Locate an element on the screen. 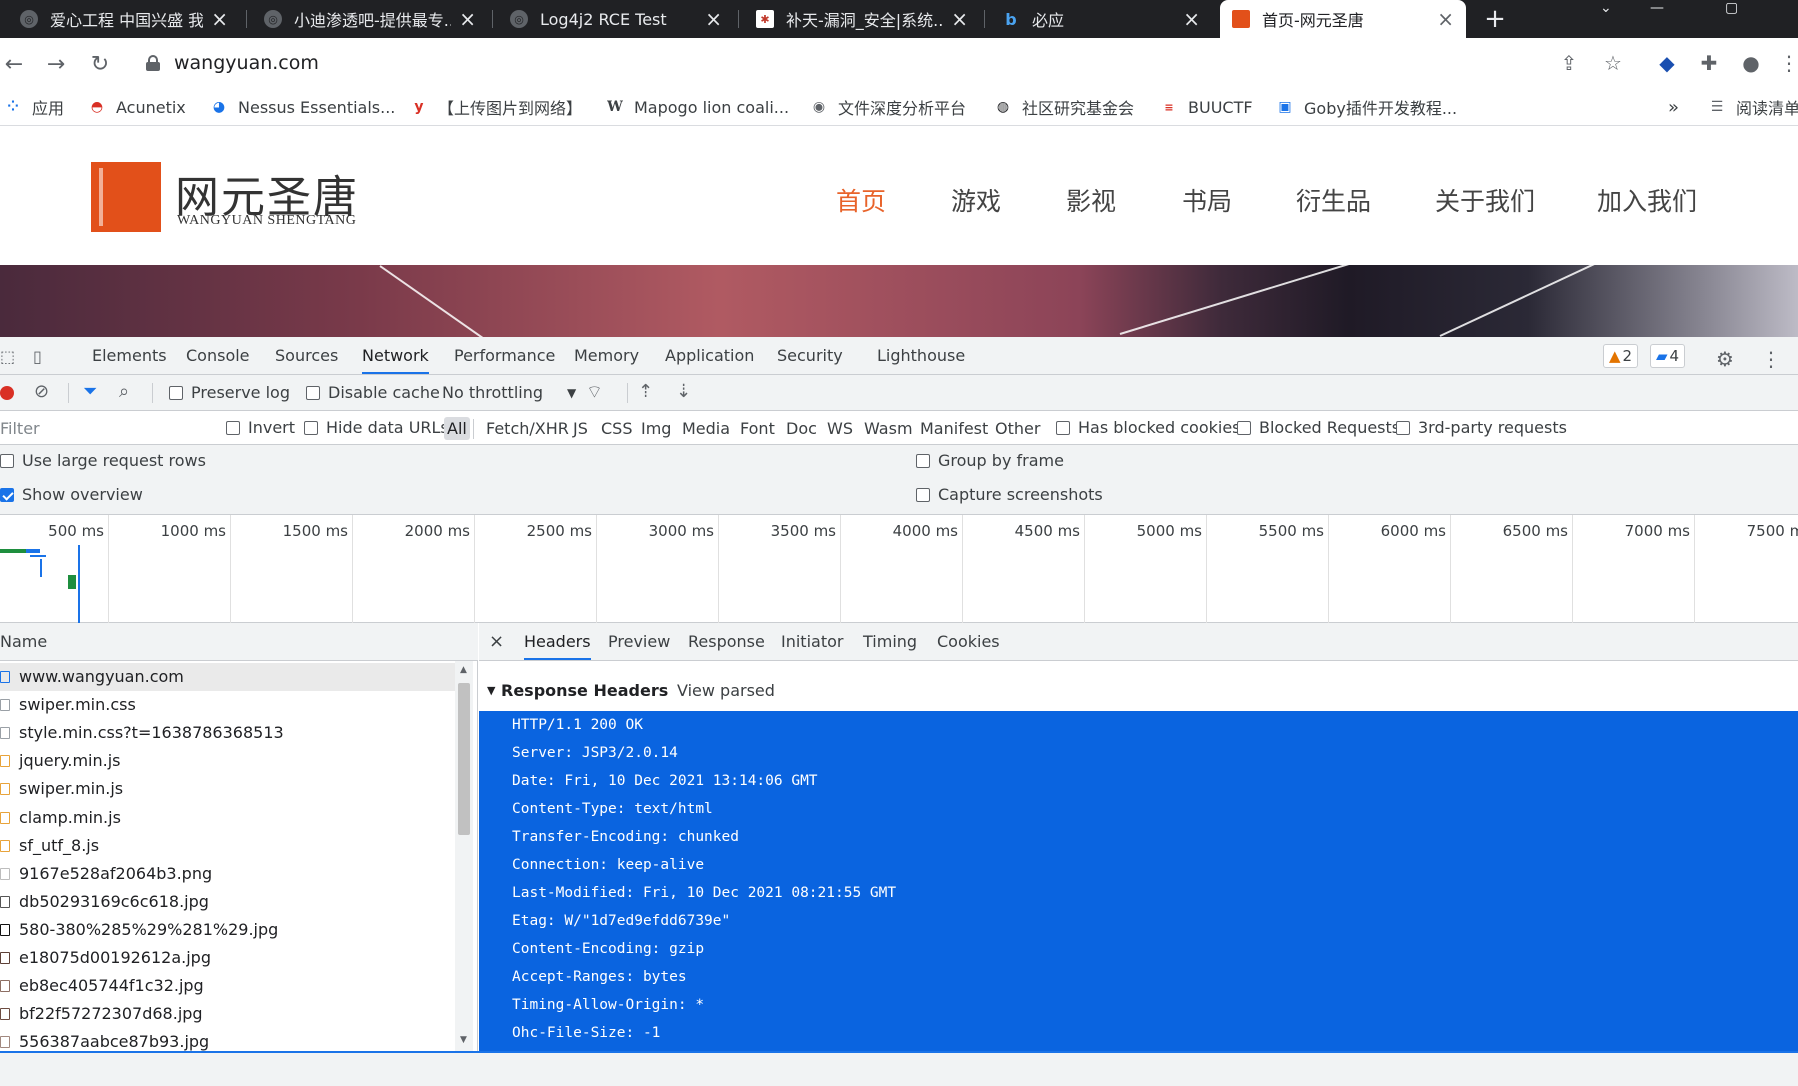 The height and width of the screenshot is (1086, 1798). warnings-badge: ▲ 2 is located at coordinates (1621, 356).